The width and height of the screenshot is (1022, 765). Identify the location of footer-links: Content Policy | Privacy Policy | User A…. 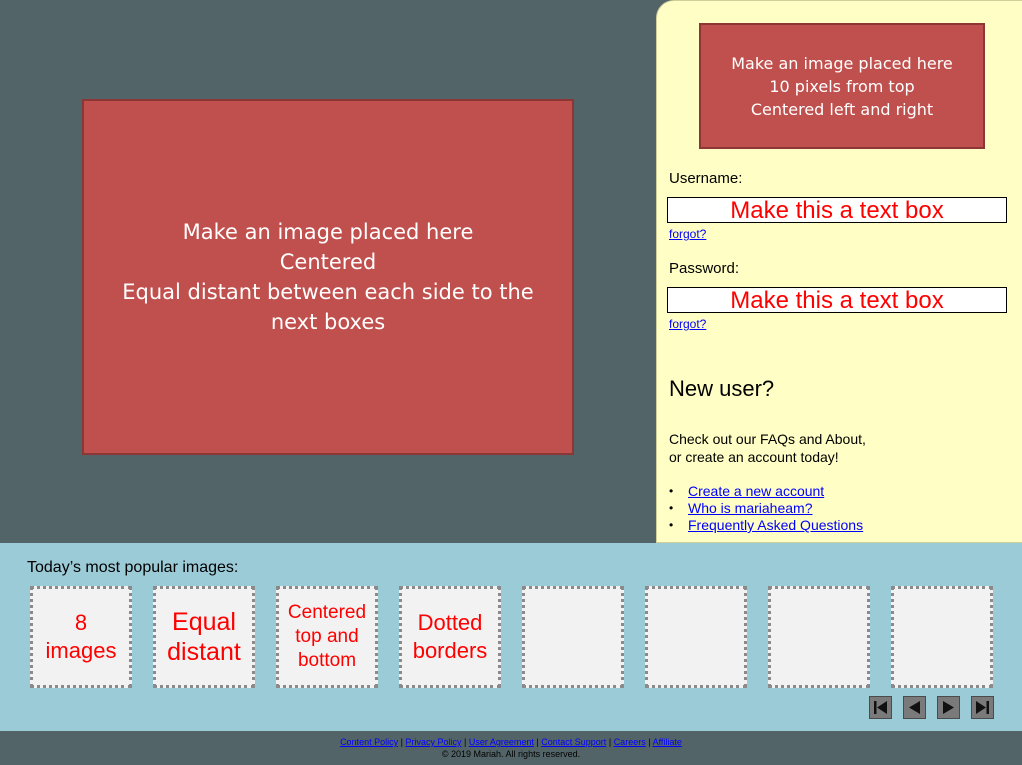
(511, 742).